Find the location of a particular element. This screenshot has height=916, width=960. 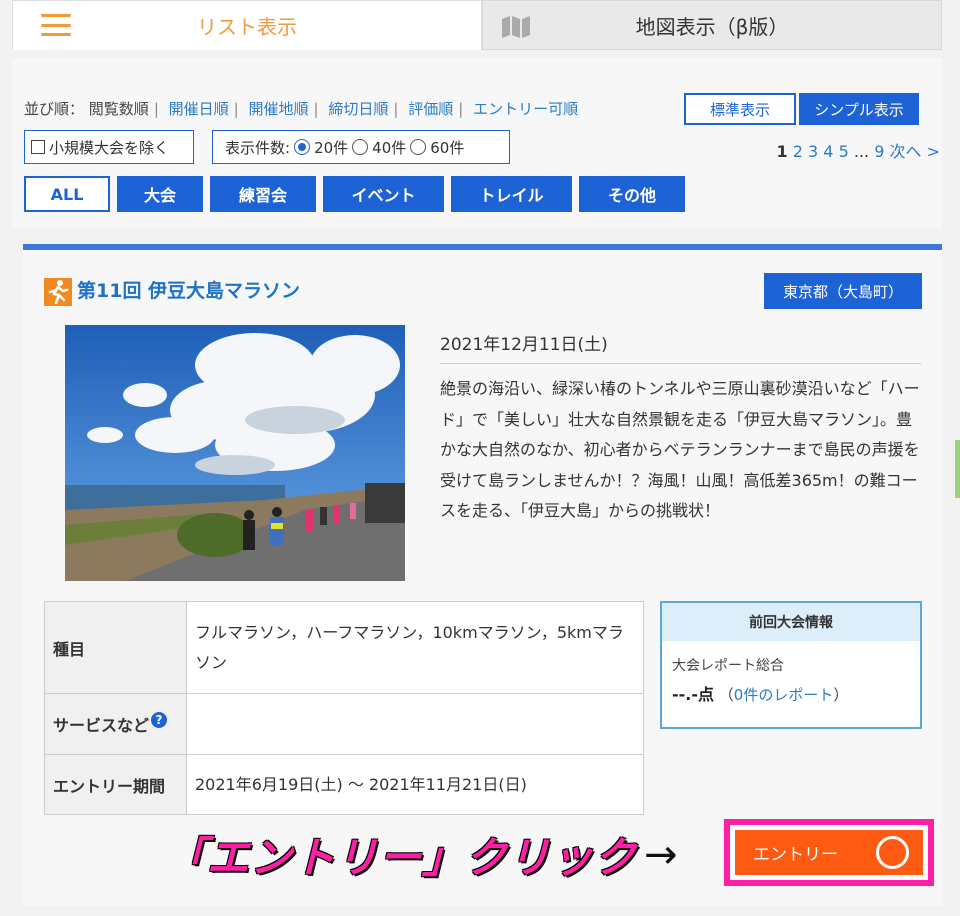

event-photo is located at coordinates (235, 453).